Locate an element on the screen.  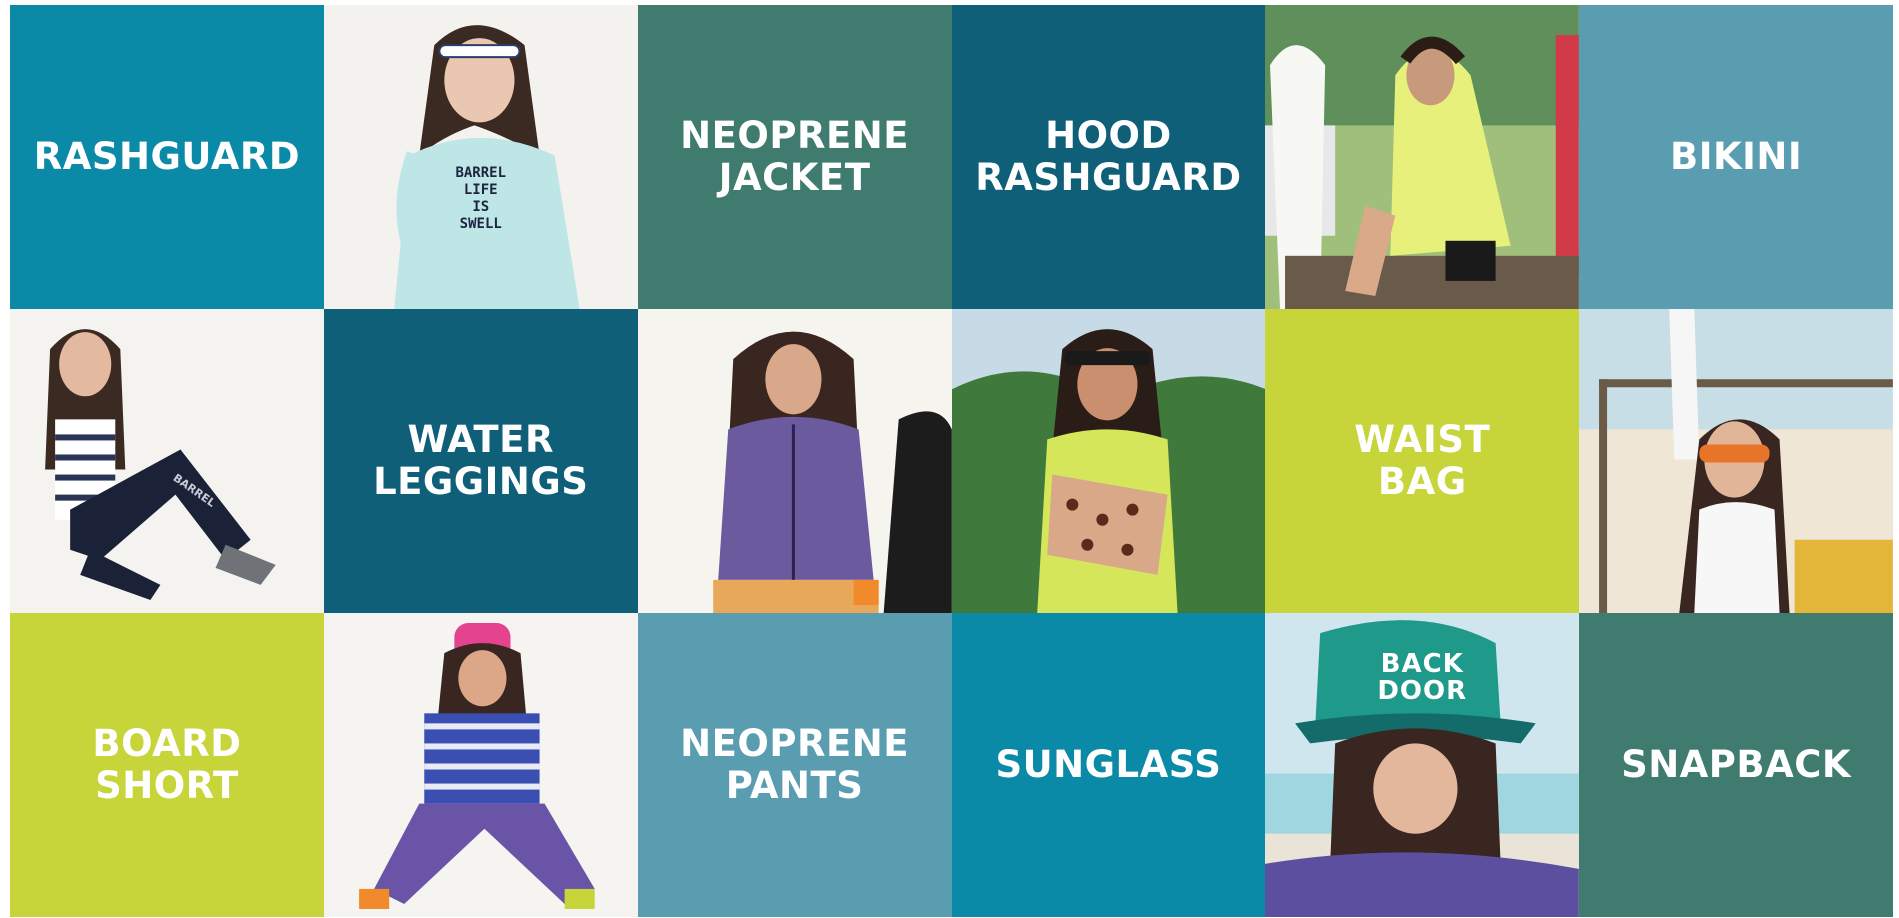
model-photo-water-leggings-icon is located at coordinates (167, 461).